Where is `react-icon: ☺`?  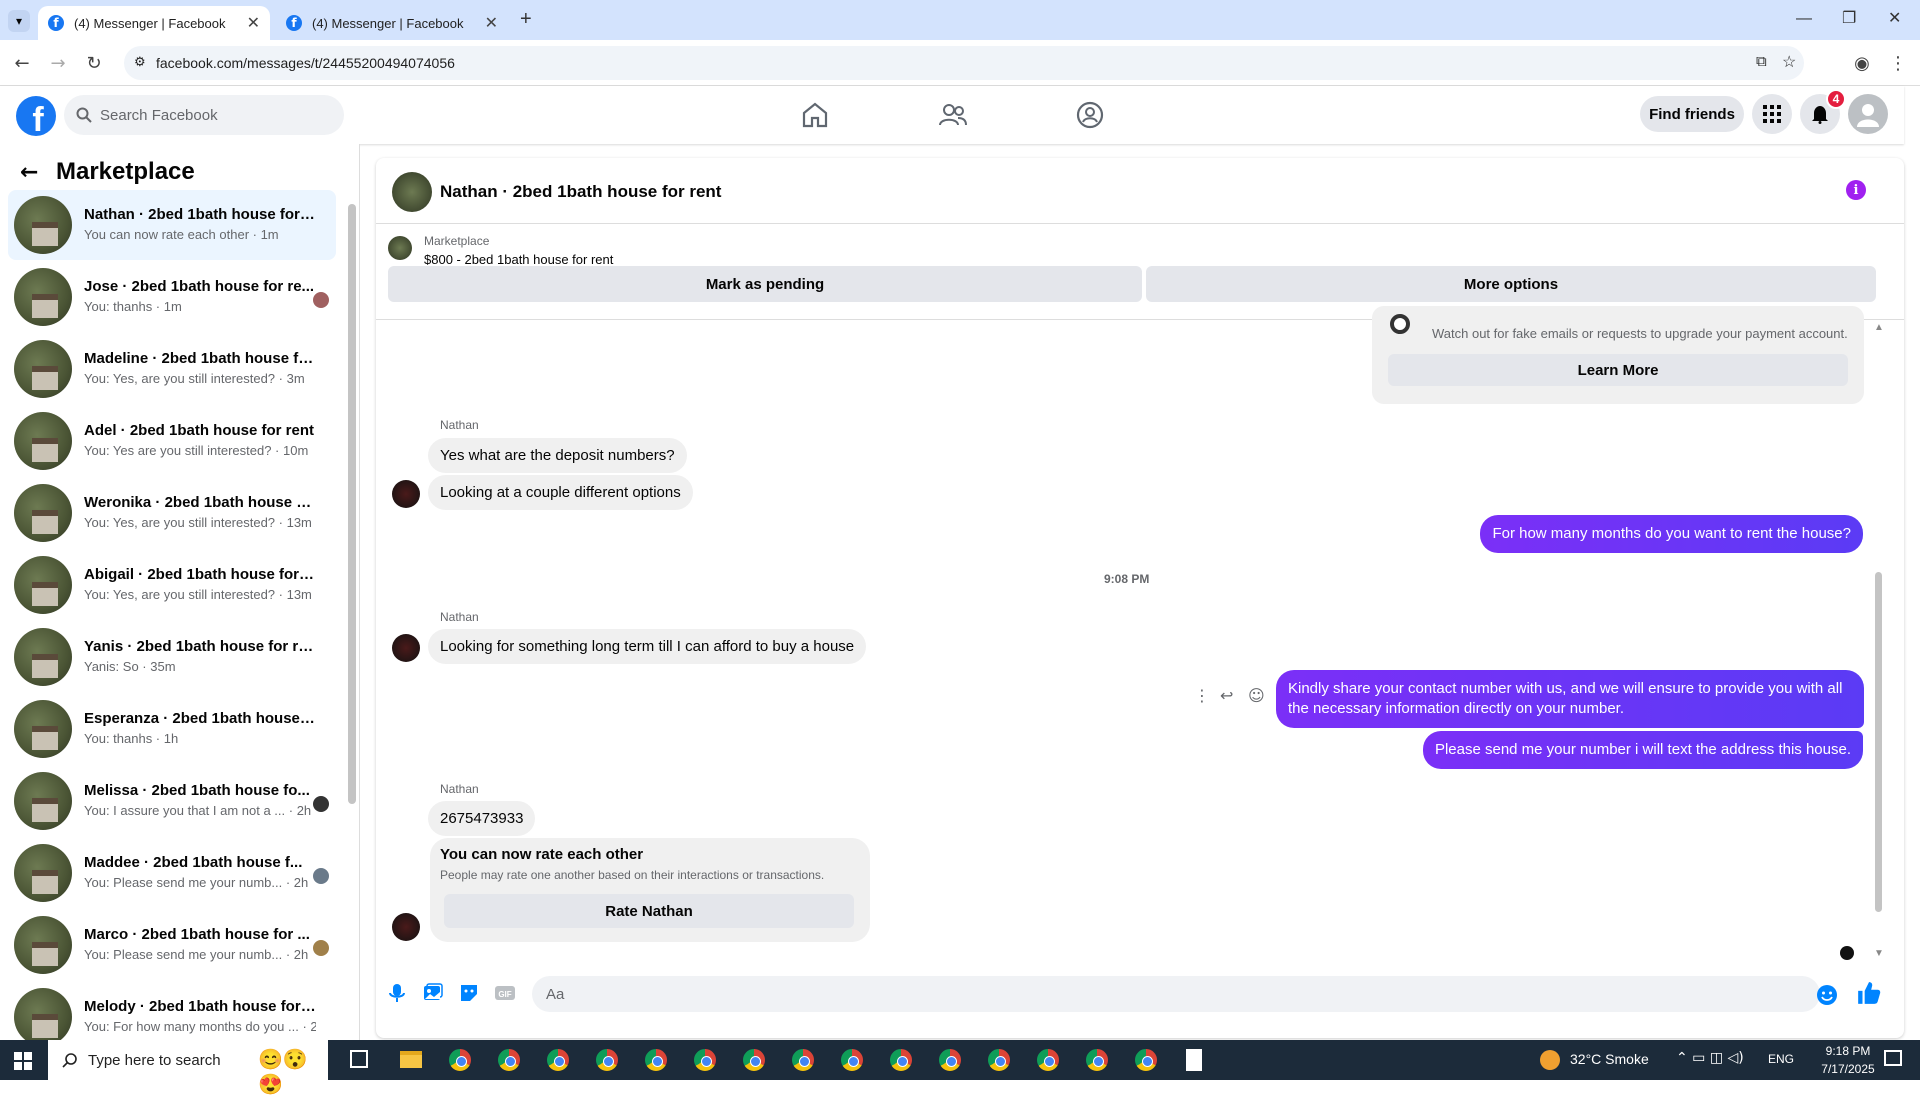 react-icon: ☺ is located at coordinates (1256, 695).